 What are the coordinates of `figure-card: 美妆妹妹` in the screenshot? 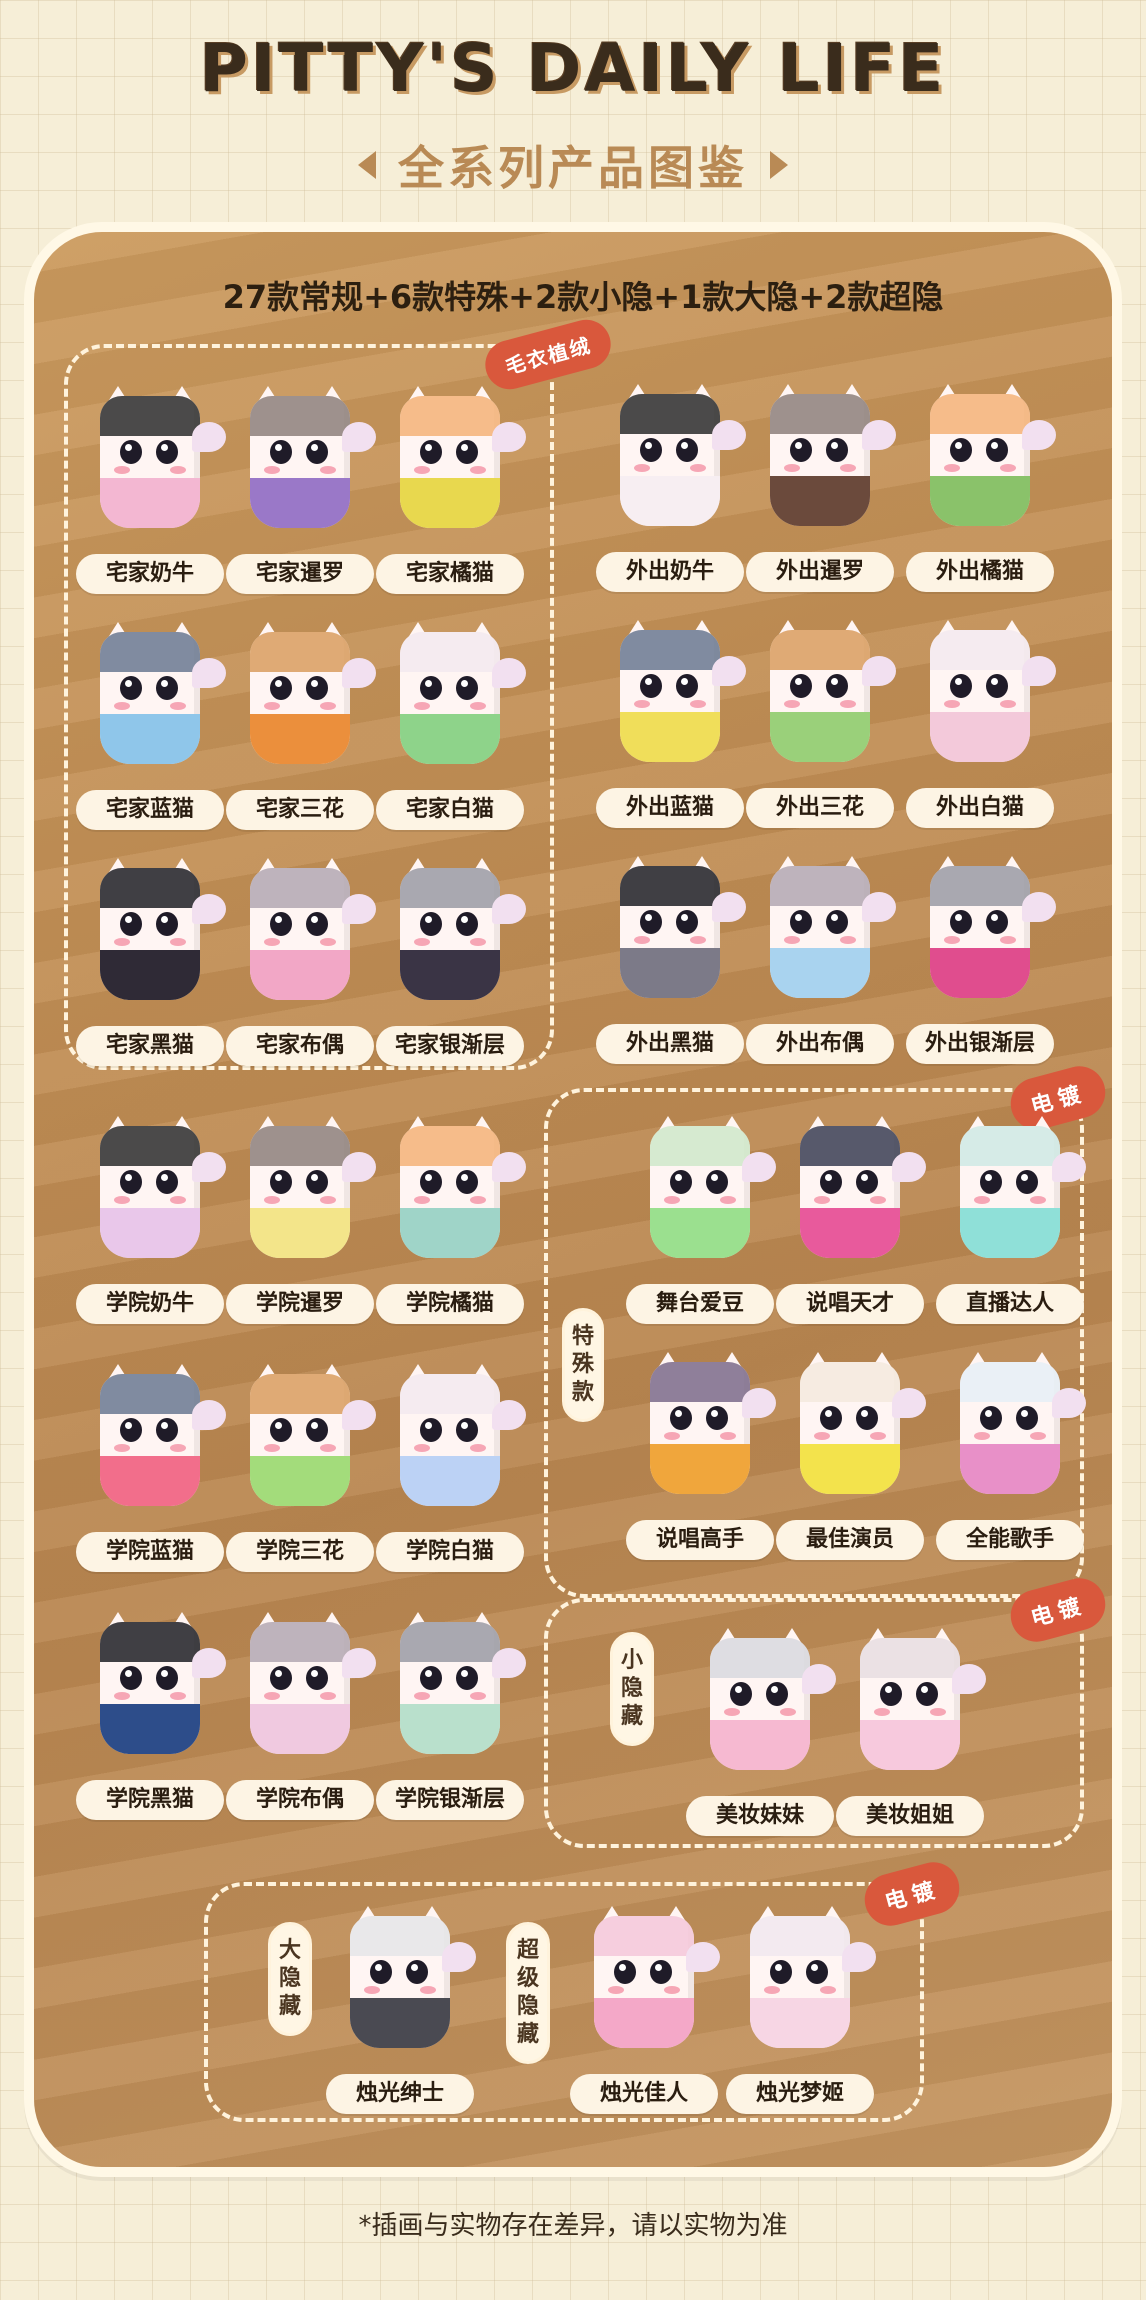 It's located at (760, 1734).